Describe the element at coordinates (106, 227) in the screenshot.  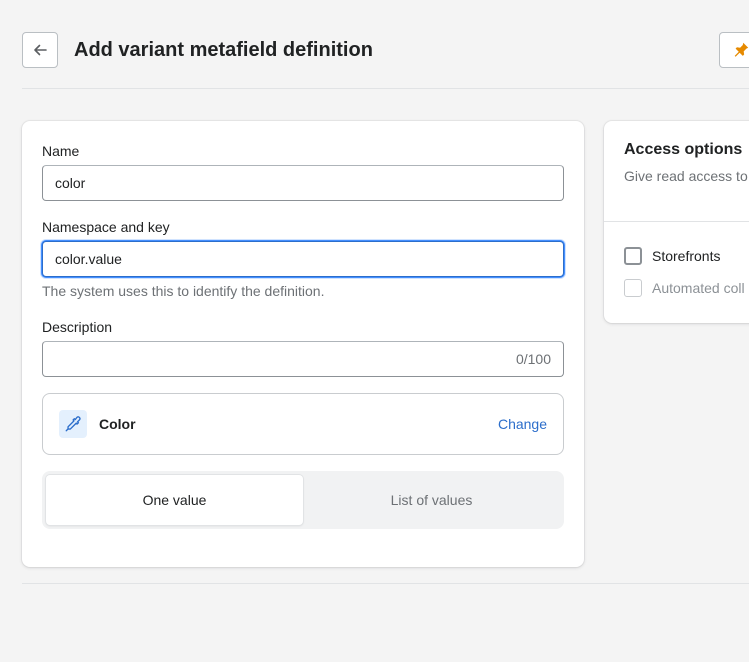
I see `namespace-label: Namespace and key` at that location.